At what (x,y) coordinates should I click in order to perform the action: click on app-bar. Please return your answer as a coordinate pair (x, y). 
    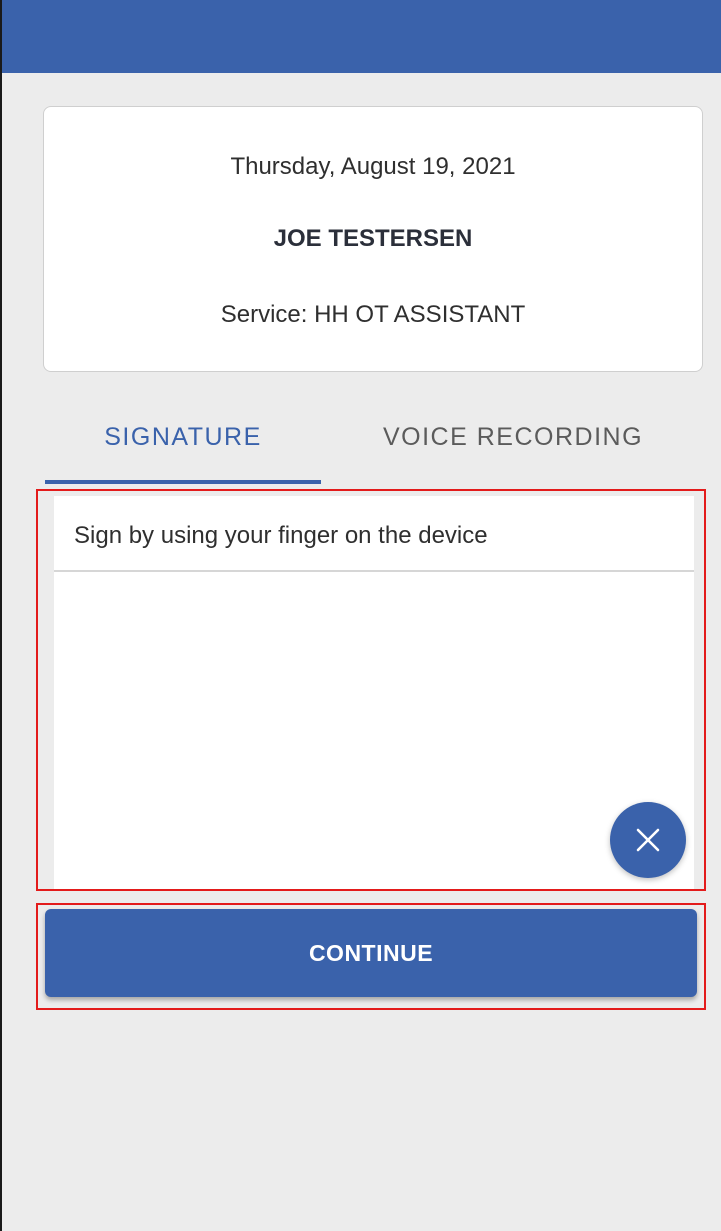
    Looking at the image, I should click on (361, 36).